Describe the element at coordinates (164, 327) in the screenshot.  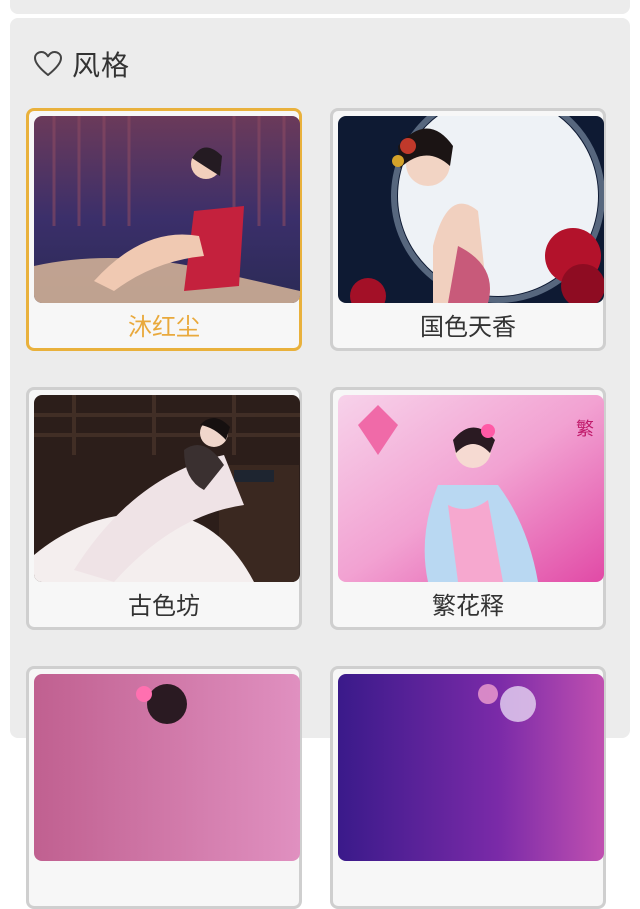
I see `style-label: 沐红尘` at that location.